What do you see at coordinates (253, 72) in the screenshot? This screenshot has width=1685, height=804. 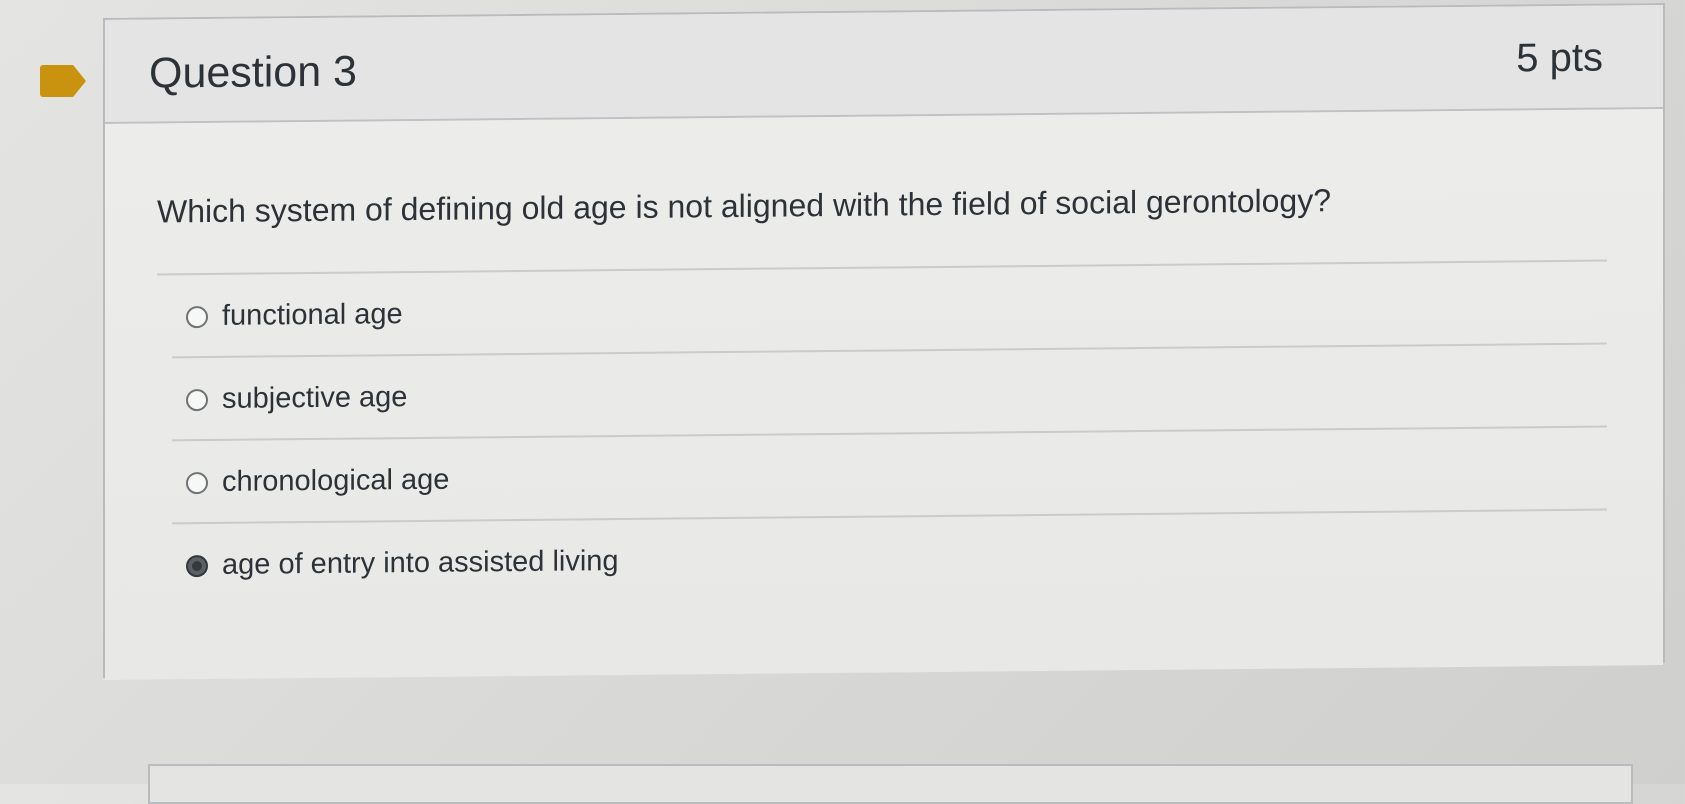 I see `question-title: Question 3` at bounding box center [253, 72].